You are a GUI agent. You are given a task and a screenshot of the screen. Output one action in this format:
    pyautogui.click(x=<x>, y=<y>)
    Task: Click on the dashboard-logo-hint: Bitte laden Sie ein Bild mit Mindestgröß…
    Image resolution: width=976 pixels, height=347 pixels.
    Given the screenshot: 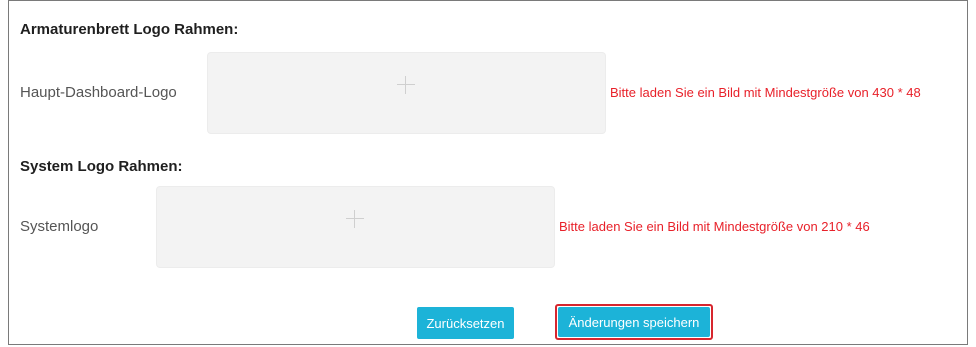 What is the action you would take?
    pyautogui.click(x=765, y=92)
    